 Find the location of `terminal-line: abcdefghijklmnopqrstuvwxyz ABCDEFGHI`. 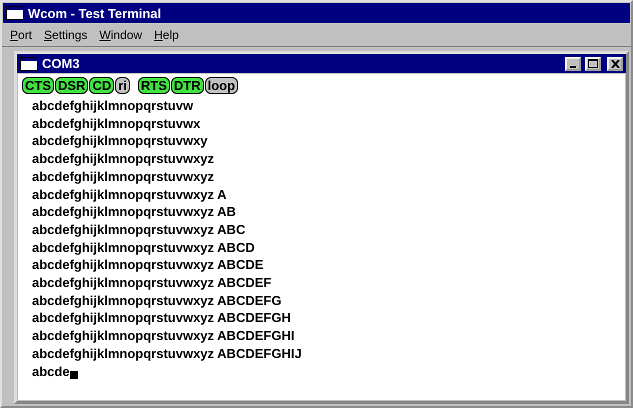

terminal-line: abcdefghijklmnopqrstuvwxyz ABCDEFGHI is located at coordinates (164, 336).